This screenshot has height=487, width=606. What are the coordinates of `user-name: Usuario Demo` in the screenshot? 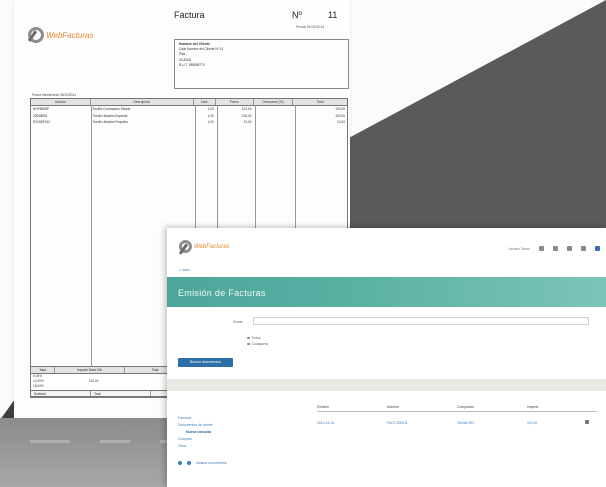 It's located at (519, 249).